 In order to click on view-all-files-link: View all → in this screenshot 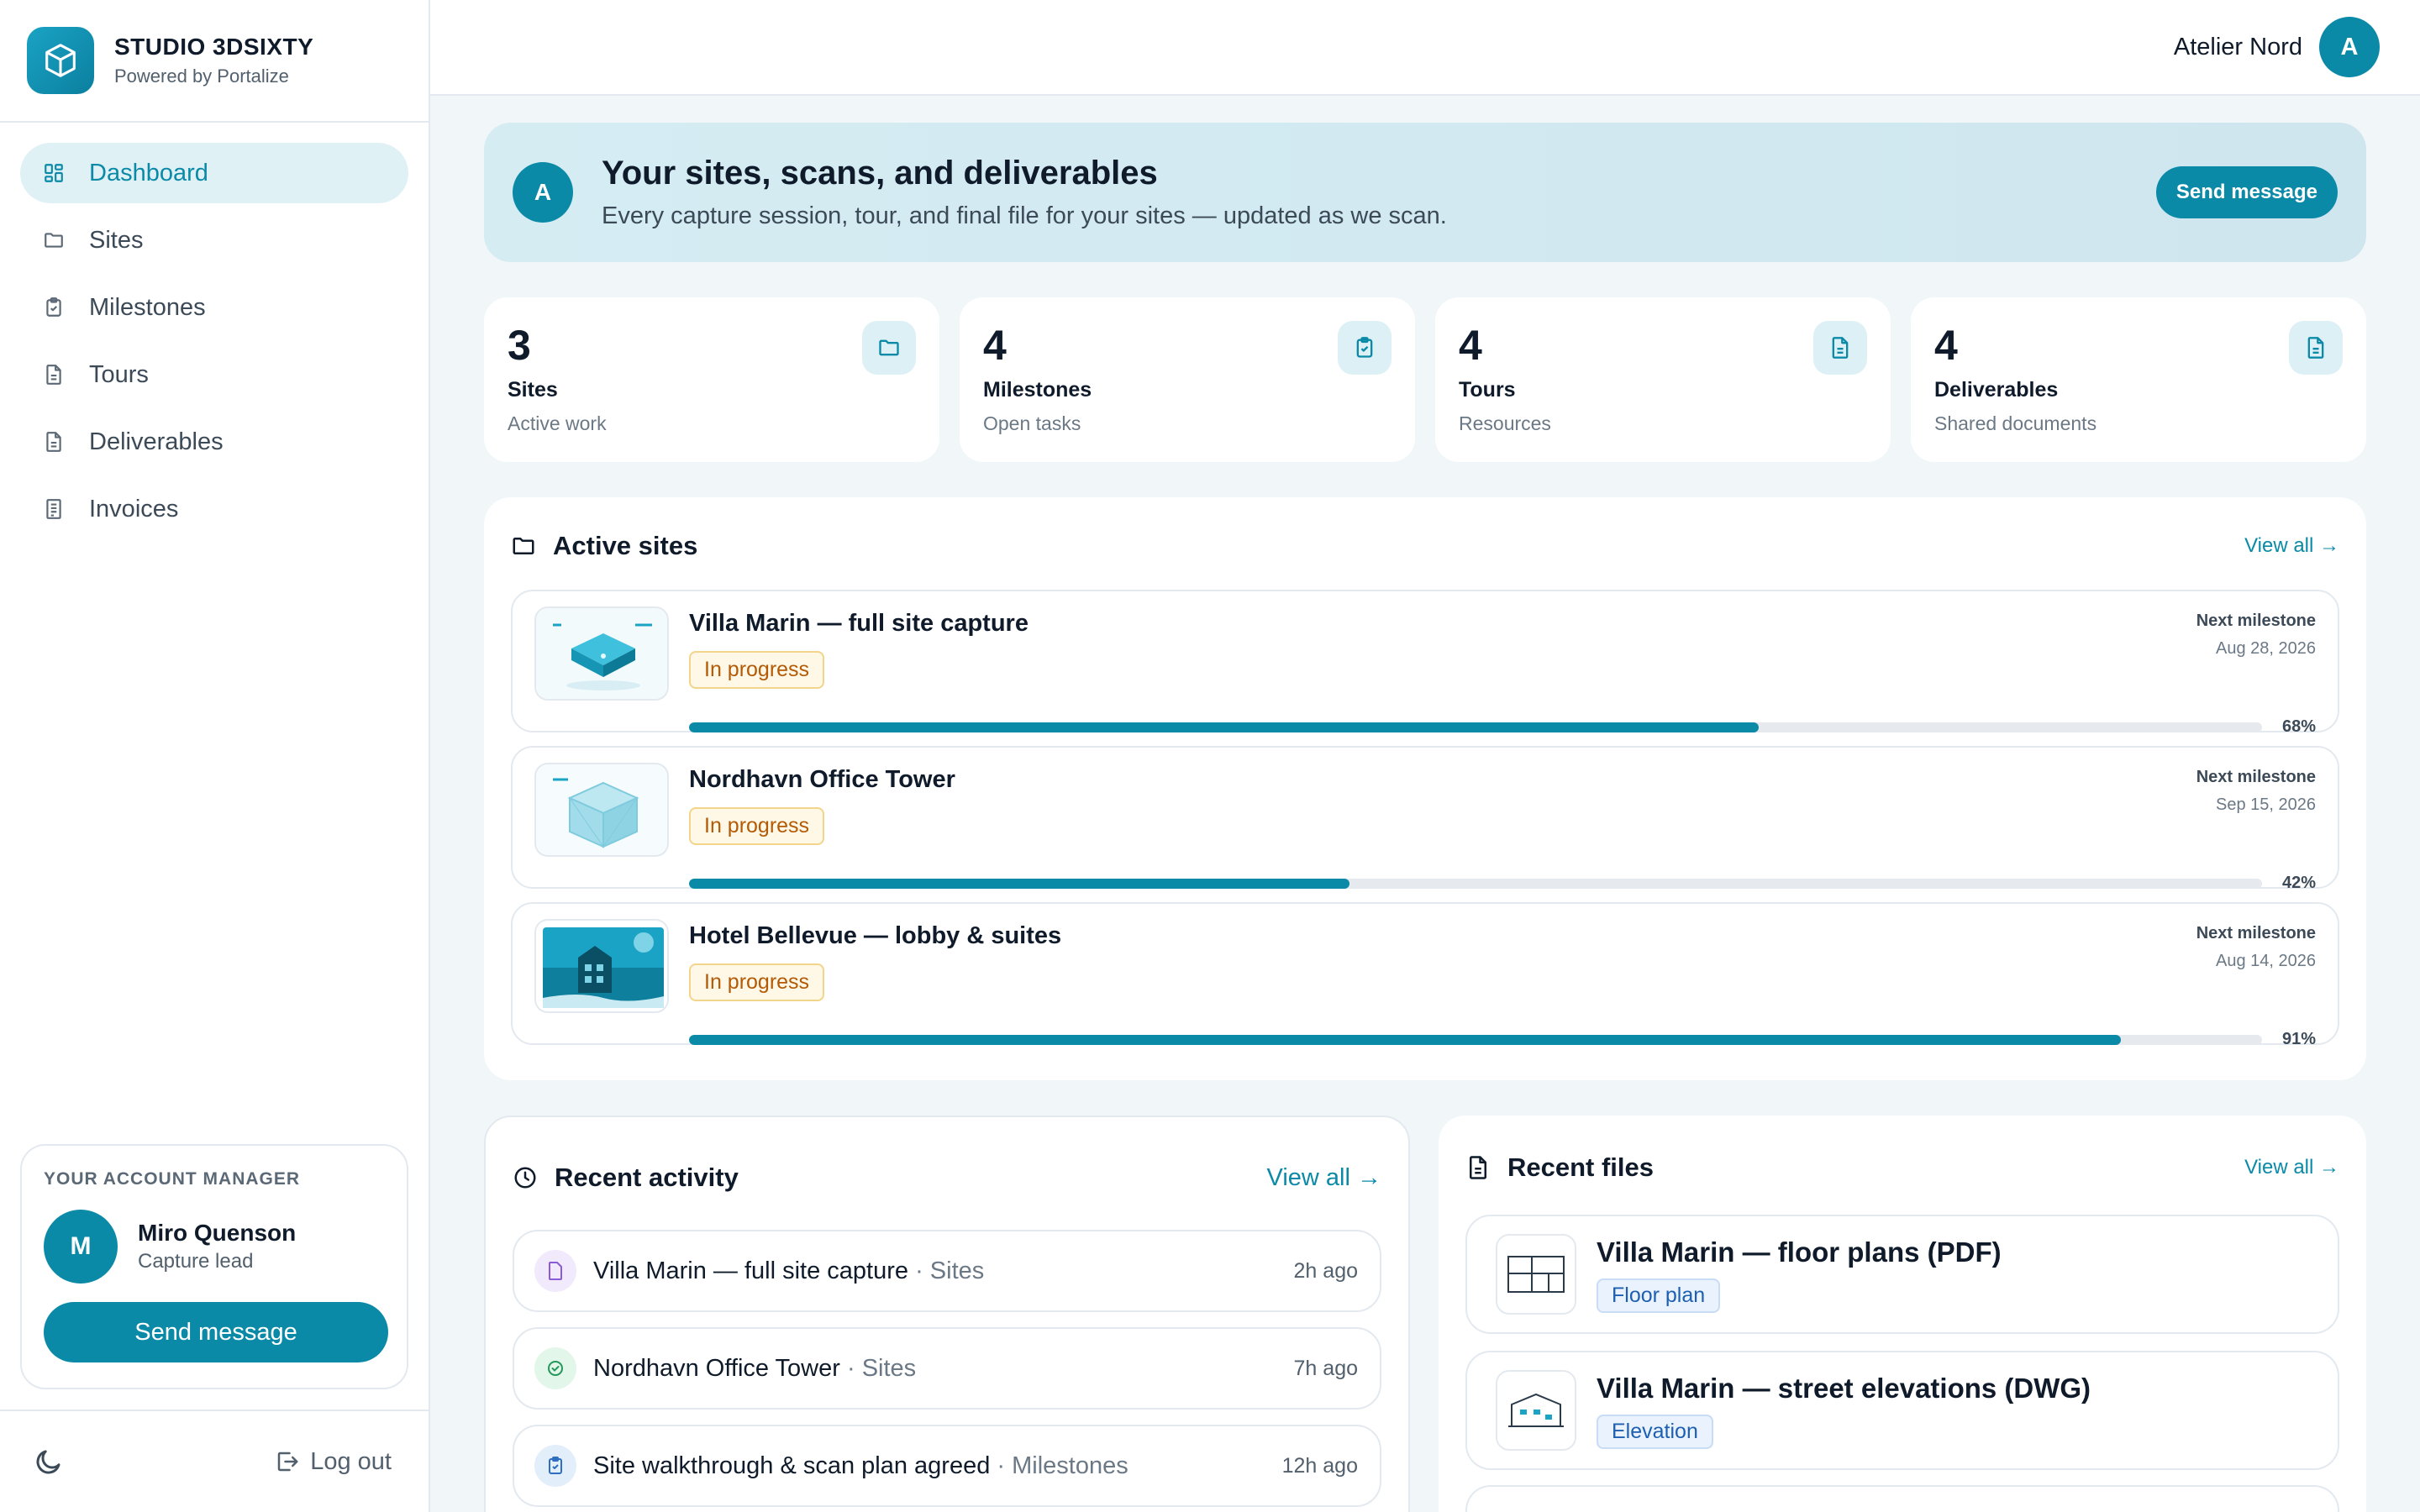, I will do `click(2291, 1167)`.